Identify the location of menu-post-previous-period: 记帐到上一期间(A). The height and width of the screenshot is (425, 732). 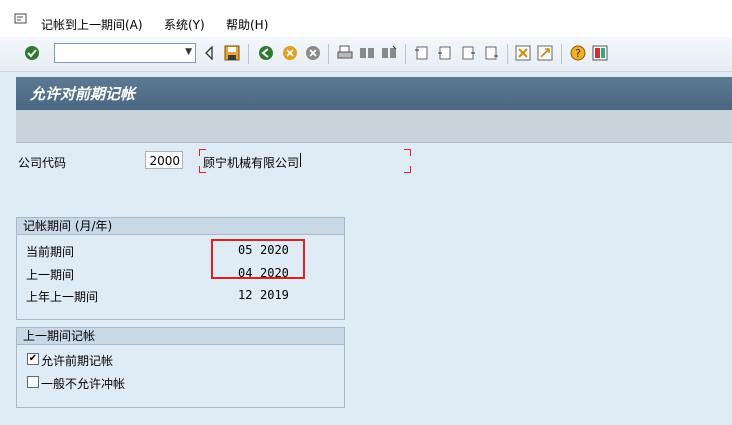
(92, 24).